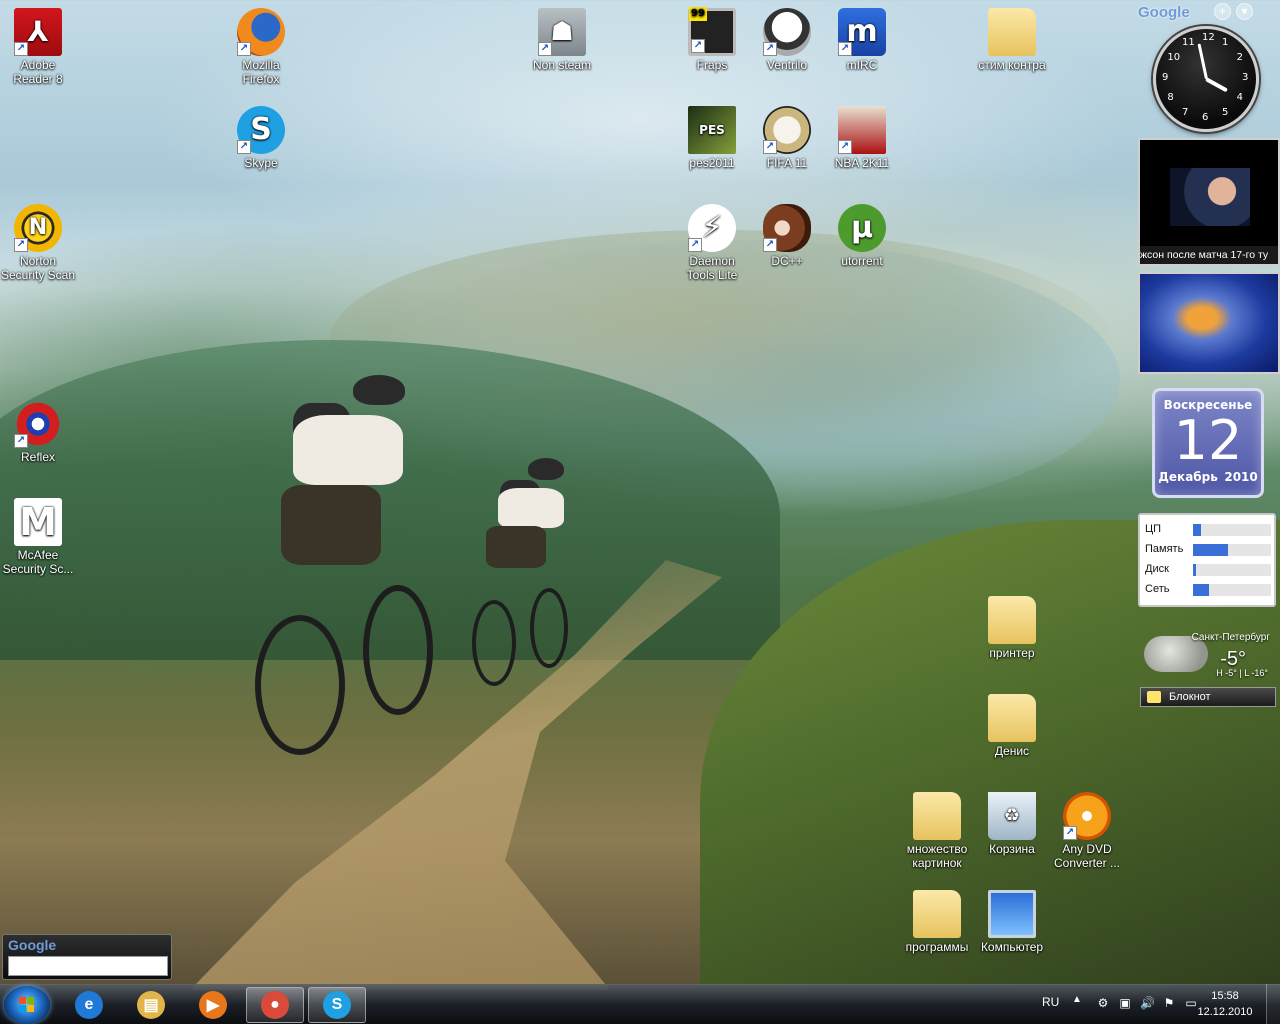 This screenshot has width=1280, height=1024. I want to click on taskbar-skype-button: S, so click(337, 1005).